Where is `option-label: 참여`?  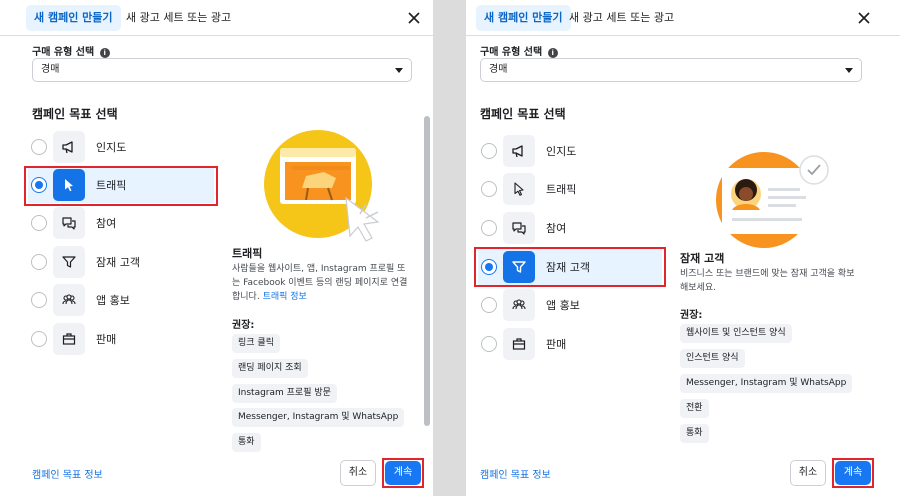 option-label: 참여 is located at coordinates (106, 223).